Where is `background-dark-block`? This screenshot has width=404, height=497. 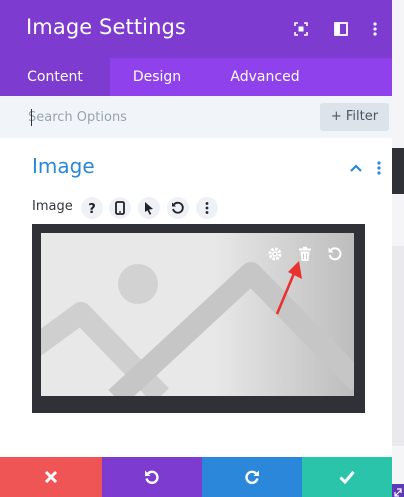
background-dark-block is located at coordinates (398, 171).